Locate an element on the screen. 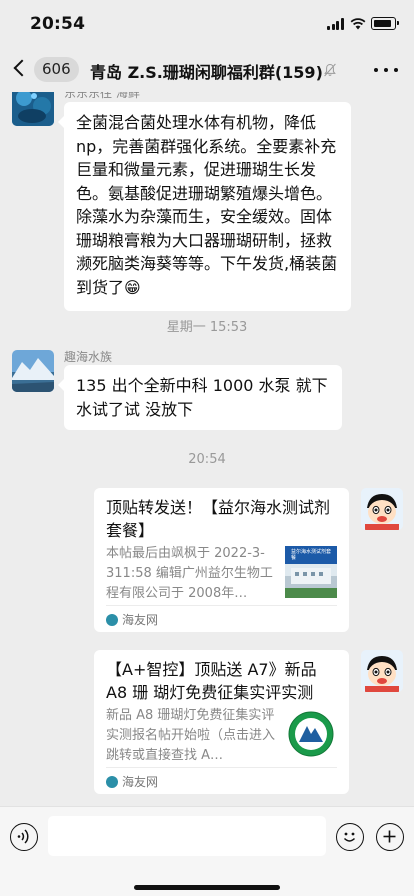 The width and height of the screenshot is (414, 896). voice-icon is located at coordinates (23, 836).